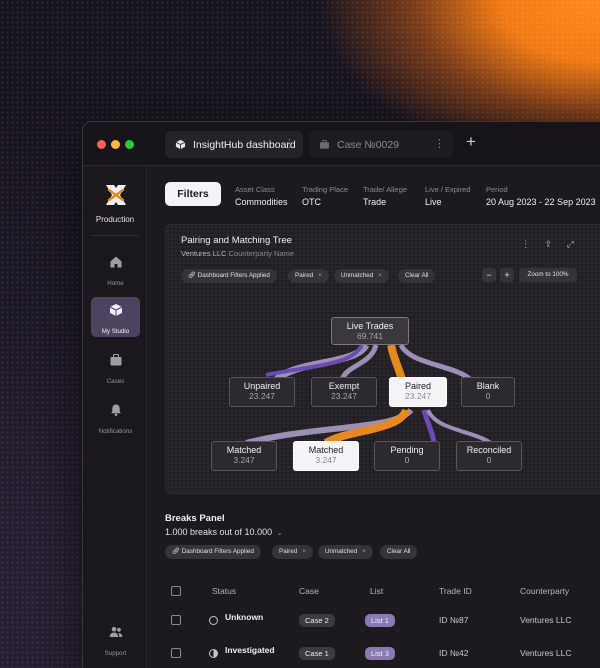 Image resolution: width=600 pixels, height=668 pixels. What do you see at coordinates (541, 196) in the screenshot?
I see `filter-period: Period 20 Aug 2023 - 22 Sep 2023` at bounding box center [541, 196].